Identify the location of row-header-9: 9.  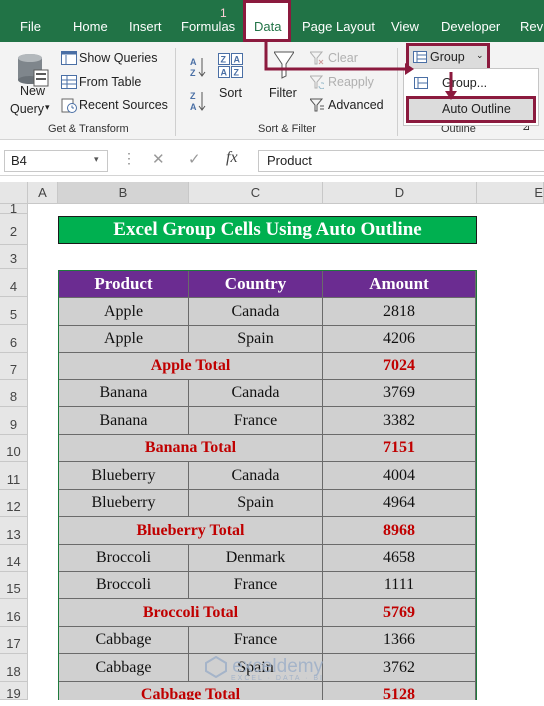
(14, 421).